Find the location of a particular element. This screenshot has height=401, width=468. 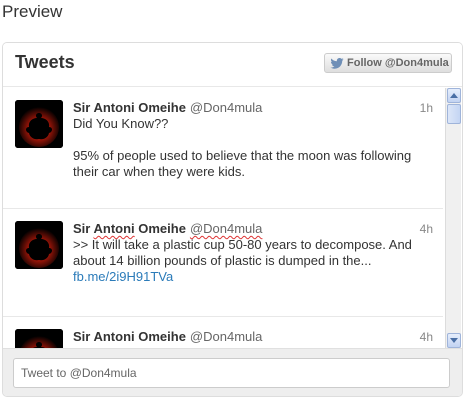

arrow-down-icon is located at coordinates (454, 340).